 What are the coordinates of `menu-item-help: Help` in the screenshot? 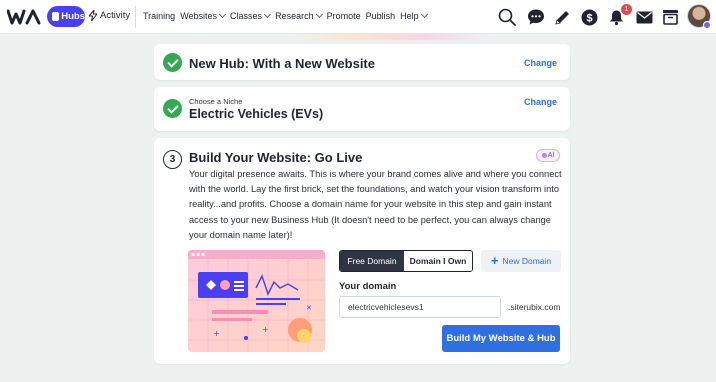 It's located at (414, 15).